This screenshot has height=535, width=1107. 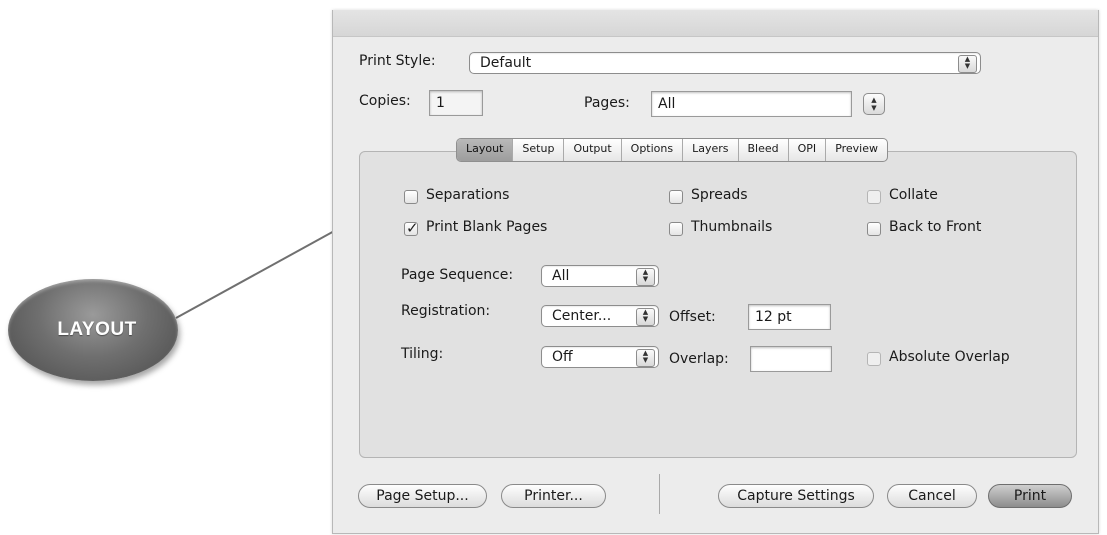 I want to click on tab-bleed: Bleed, so click(x=764, y=150).